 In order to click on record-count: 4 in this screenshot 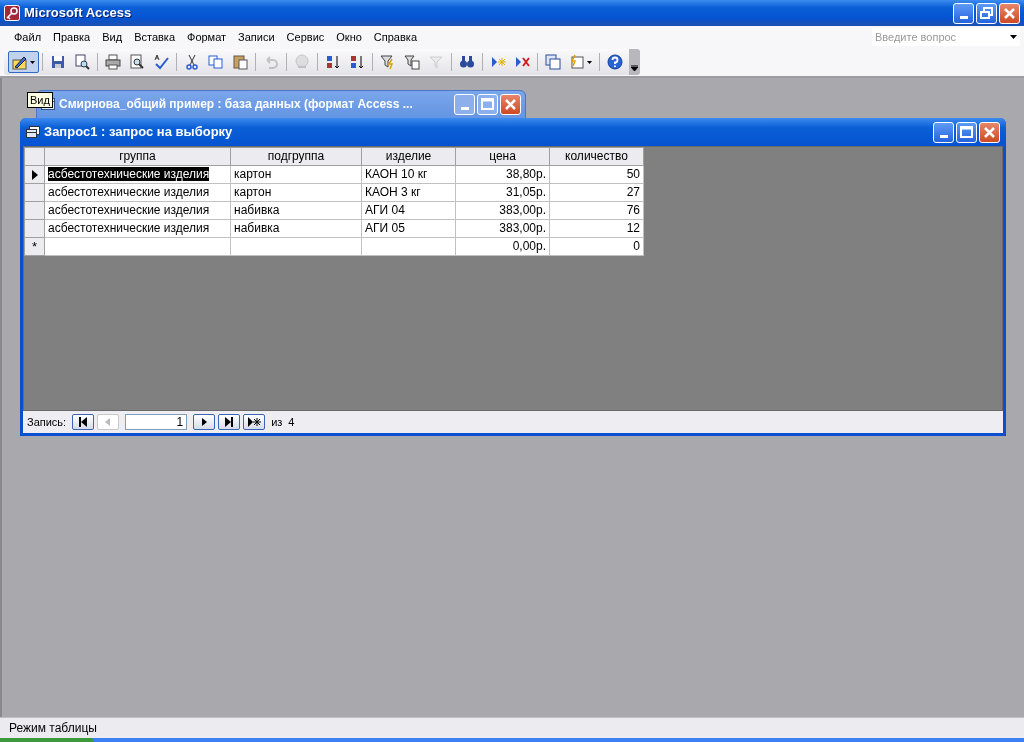, I will do `click(291, 422)`.